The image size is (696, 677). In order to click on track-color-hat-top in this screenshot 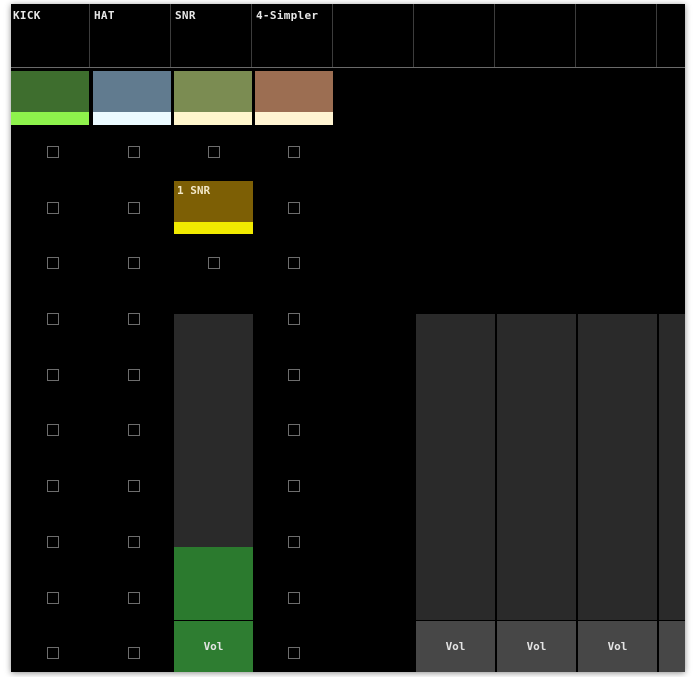, I will do `click(132, 91)`.